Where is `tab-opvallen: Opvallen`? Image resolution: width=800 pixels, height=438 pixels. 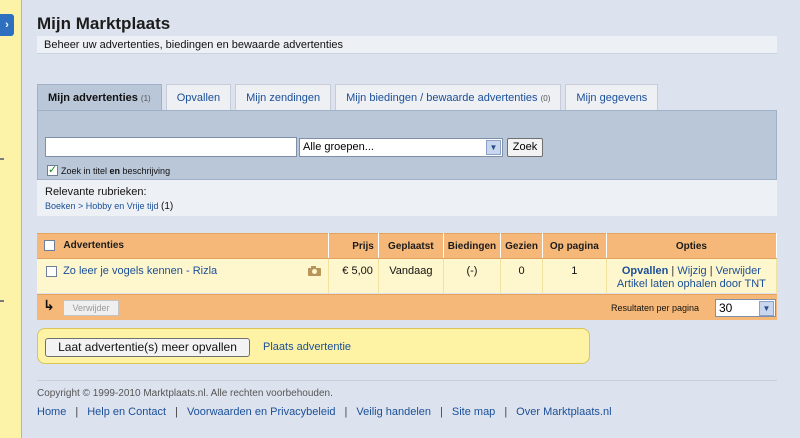
tab-opvallen: Opvallen is located at coordinates (198, 97).